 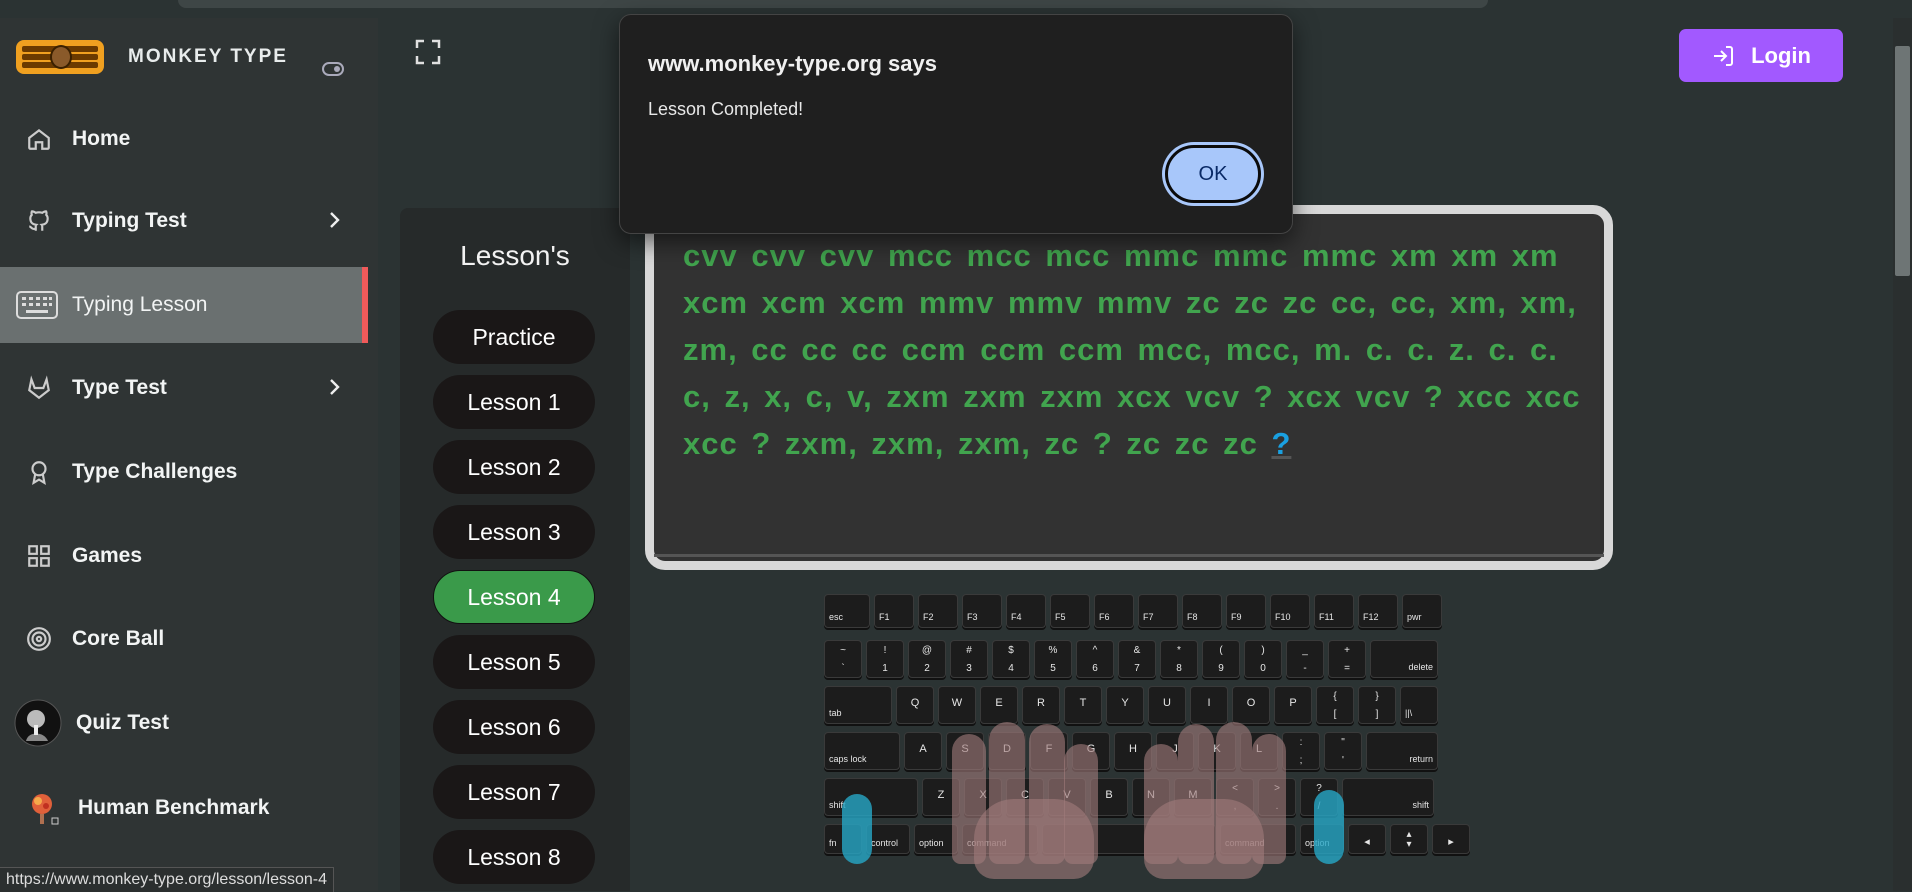 I want to click on key: & 7, so click(x=1137, y=659).